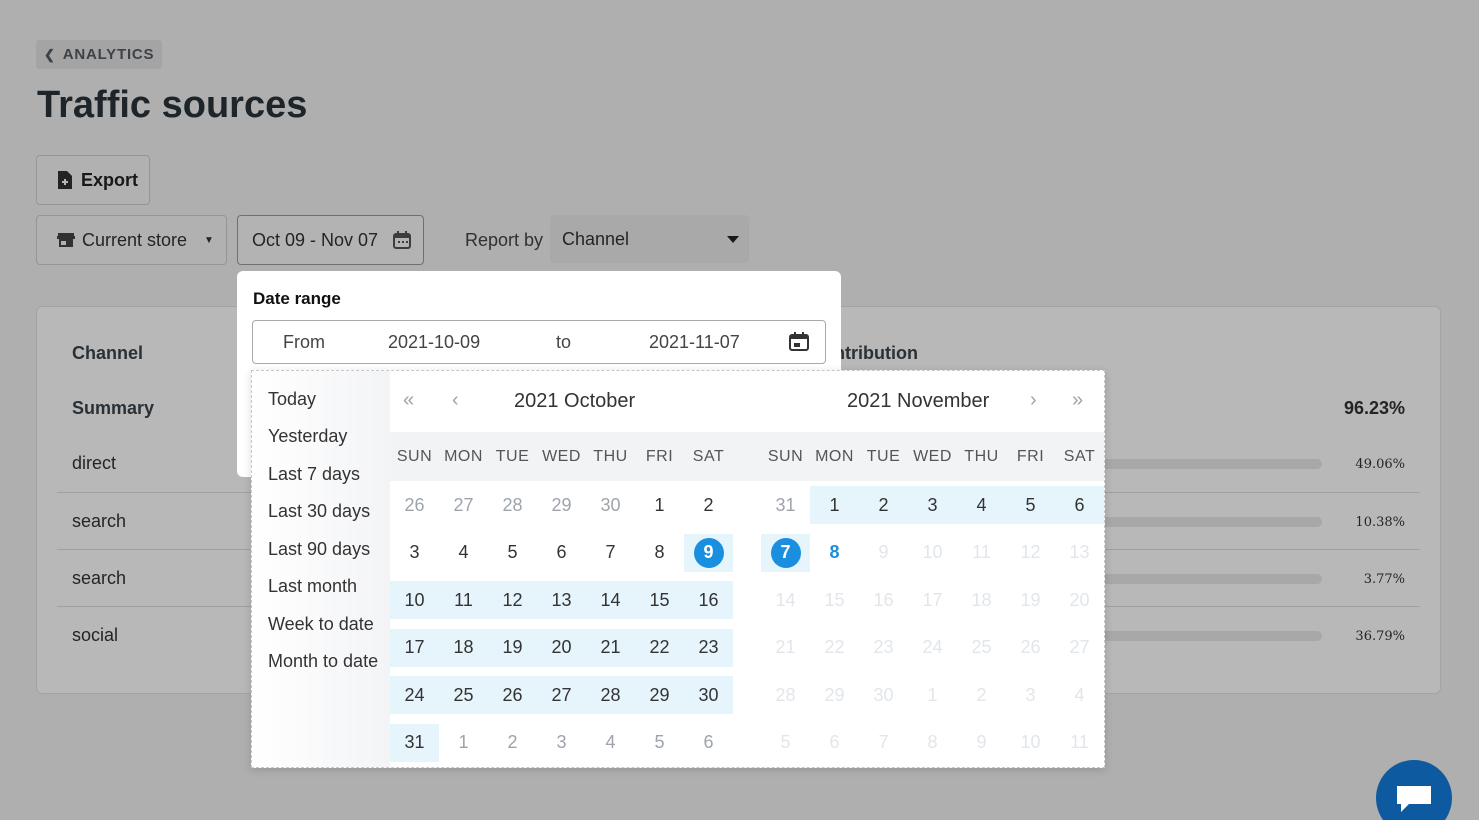 This screenshot has height=820, width=1479. Describe the element at coordinates (307, 436) in the screenshot. I see `preset-yesterday: Yesterday` at that location.